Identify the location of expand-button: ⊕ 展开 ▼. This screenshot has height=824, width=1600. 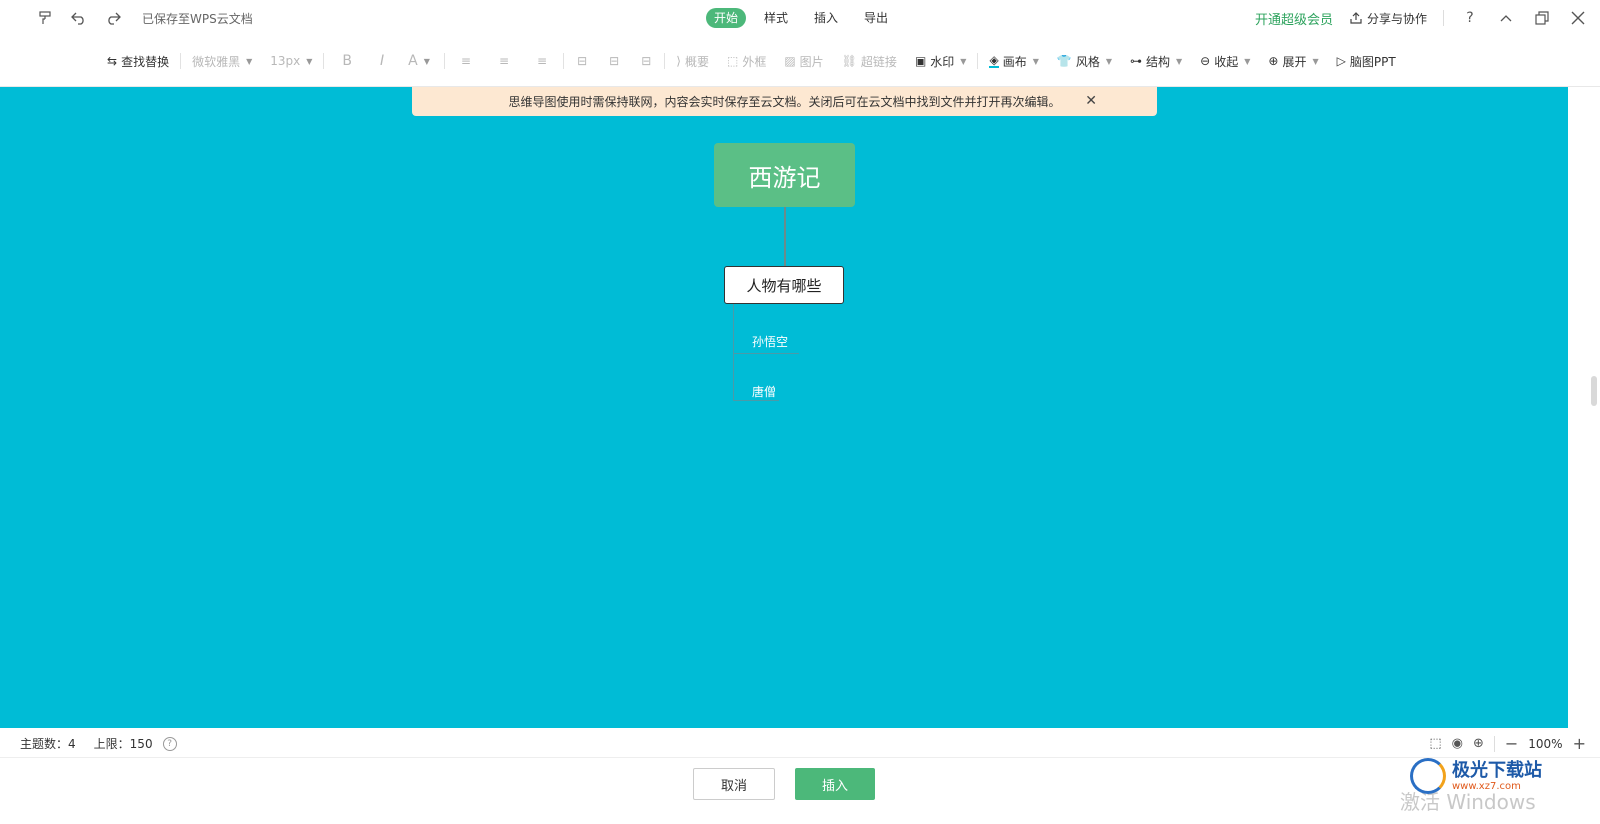
(1293, 61).